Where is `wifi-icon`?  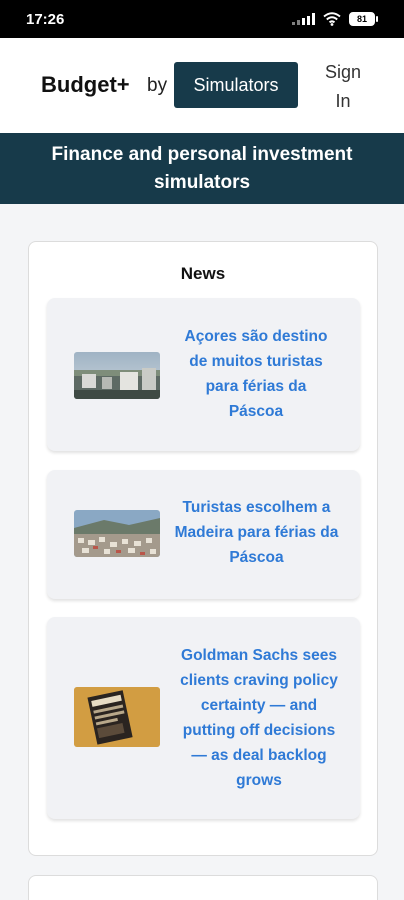
wifi-icon is located at coordinates (332, 19).